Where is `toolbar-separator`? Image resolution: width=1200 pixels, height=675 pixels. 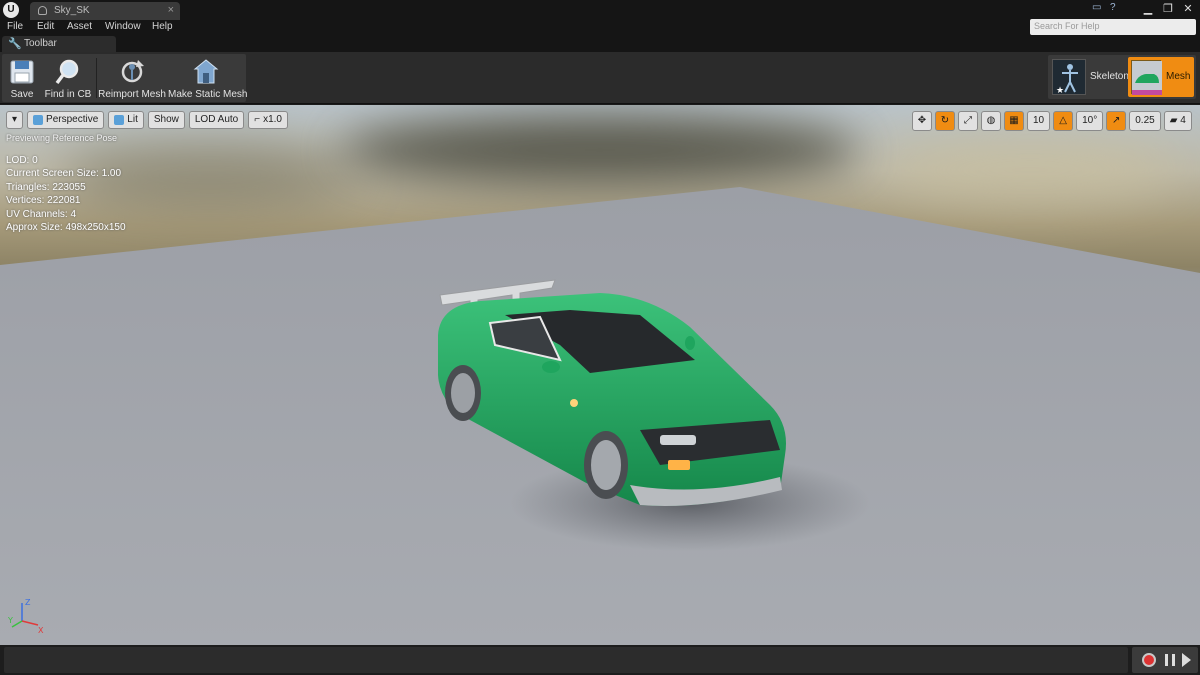 toolbar-separator is located at coordinates (96, 78).